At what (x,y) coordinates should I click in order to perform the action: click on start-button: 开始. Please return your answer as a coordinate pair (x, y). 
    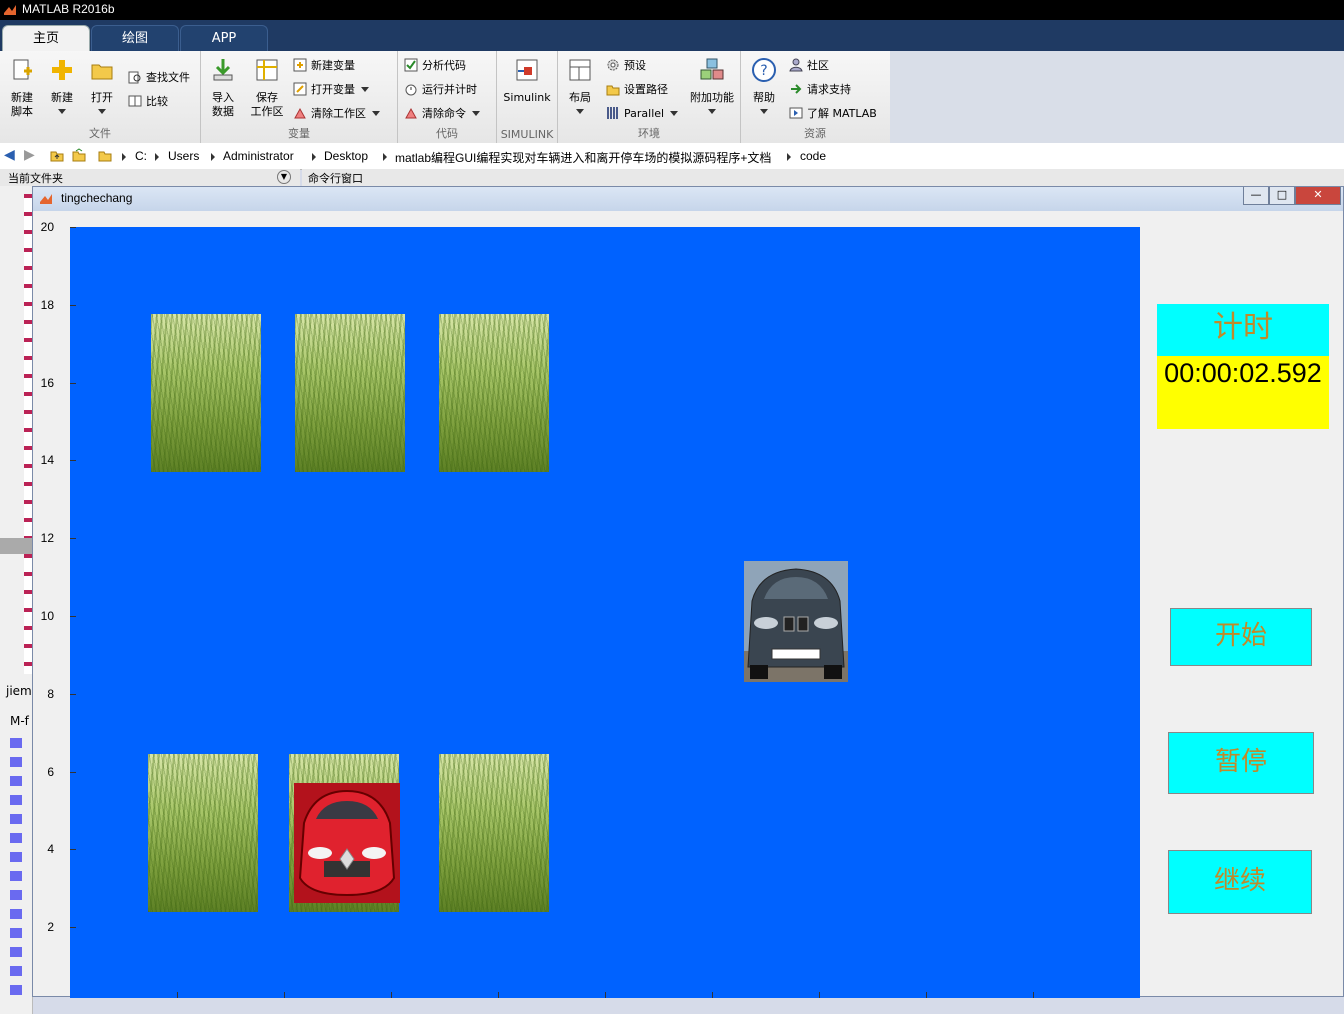
    Looking at the image, I should click on (1241, 637).